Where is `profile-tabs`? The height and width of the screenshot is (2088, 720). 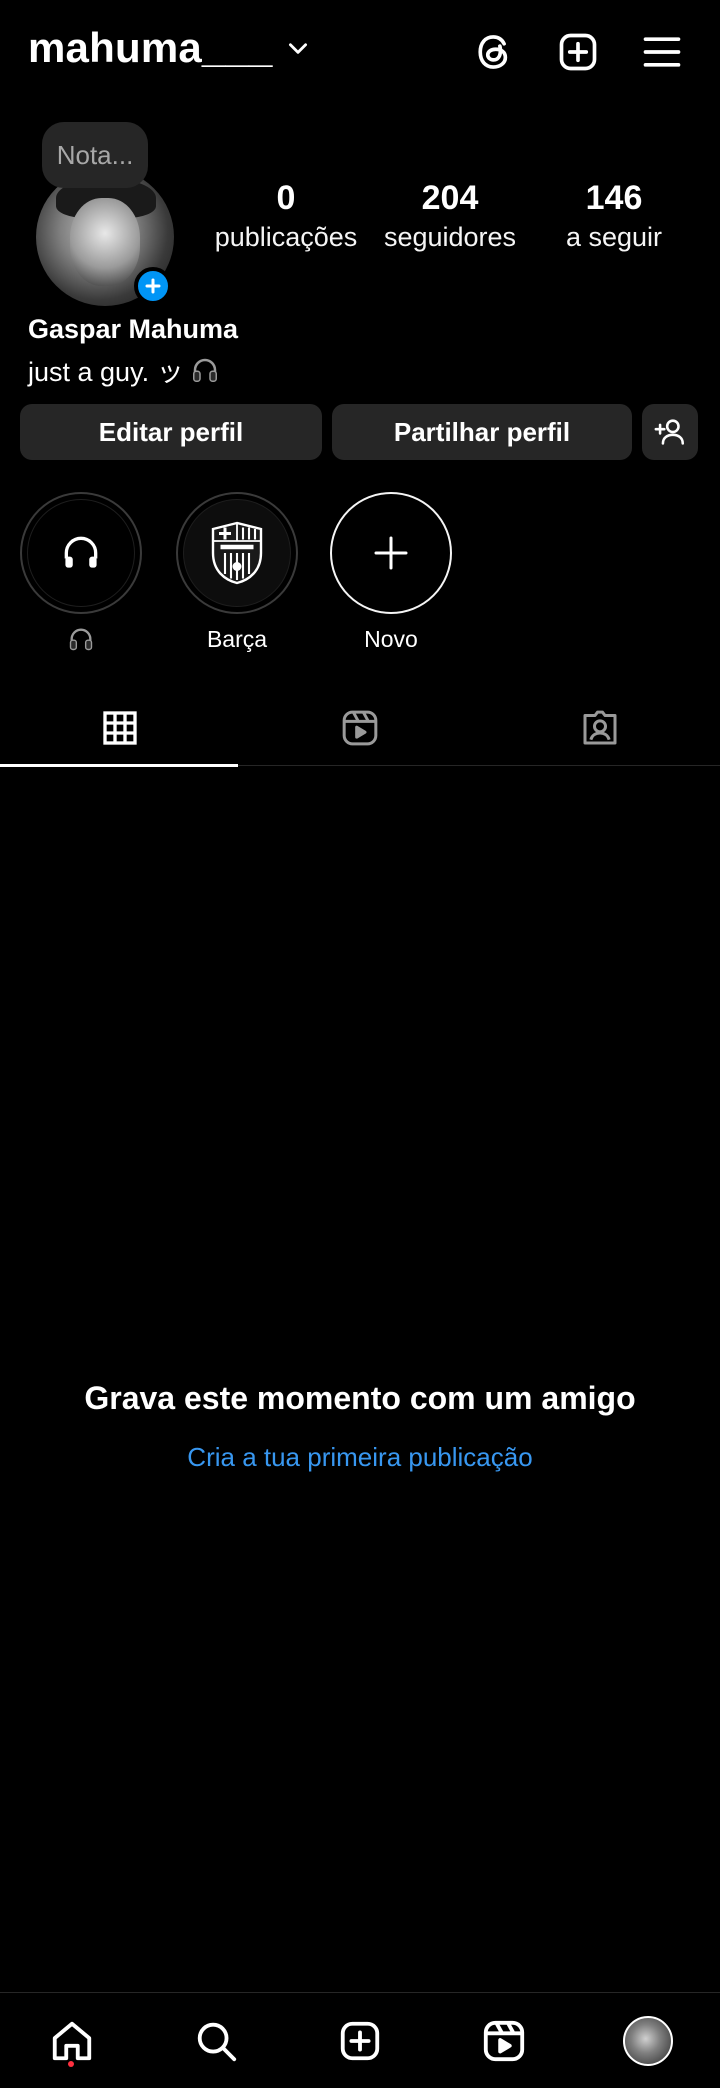 profile-tabs is located at coordinates (360, 728).